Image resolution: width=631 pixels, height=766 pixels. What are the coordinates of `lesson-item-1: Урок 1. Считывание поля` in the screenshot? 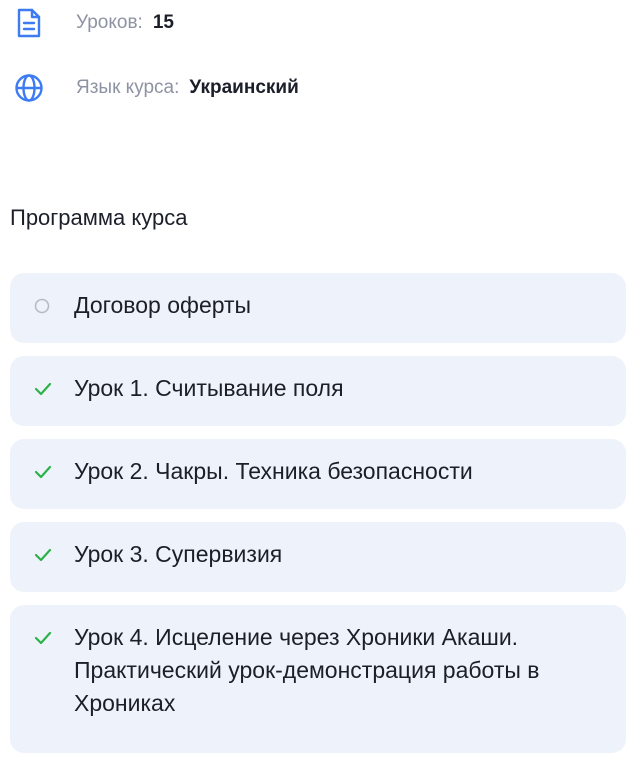 It's located at (318, 391).